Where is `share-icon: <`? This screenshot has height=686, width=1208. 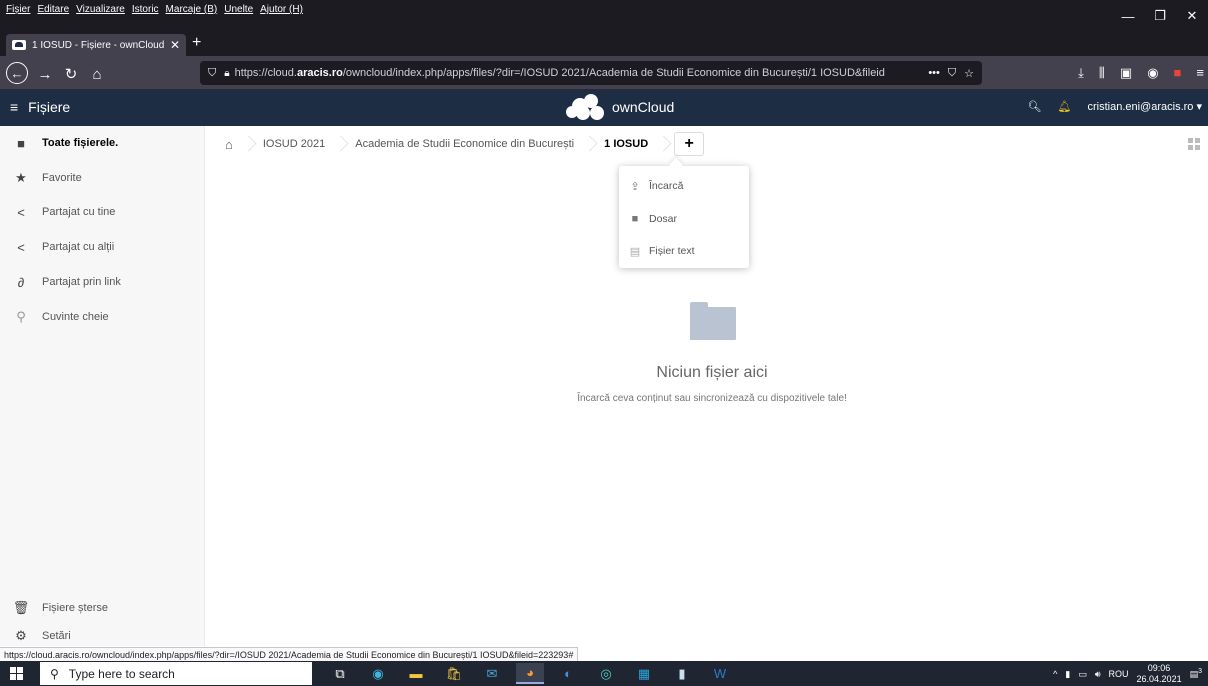 share-icon: < is located at coordinates (21, 247).